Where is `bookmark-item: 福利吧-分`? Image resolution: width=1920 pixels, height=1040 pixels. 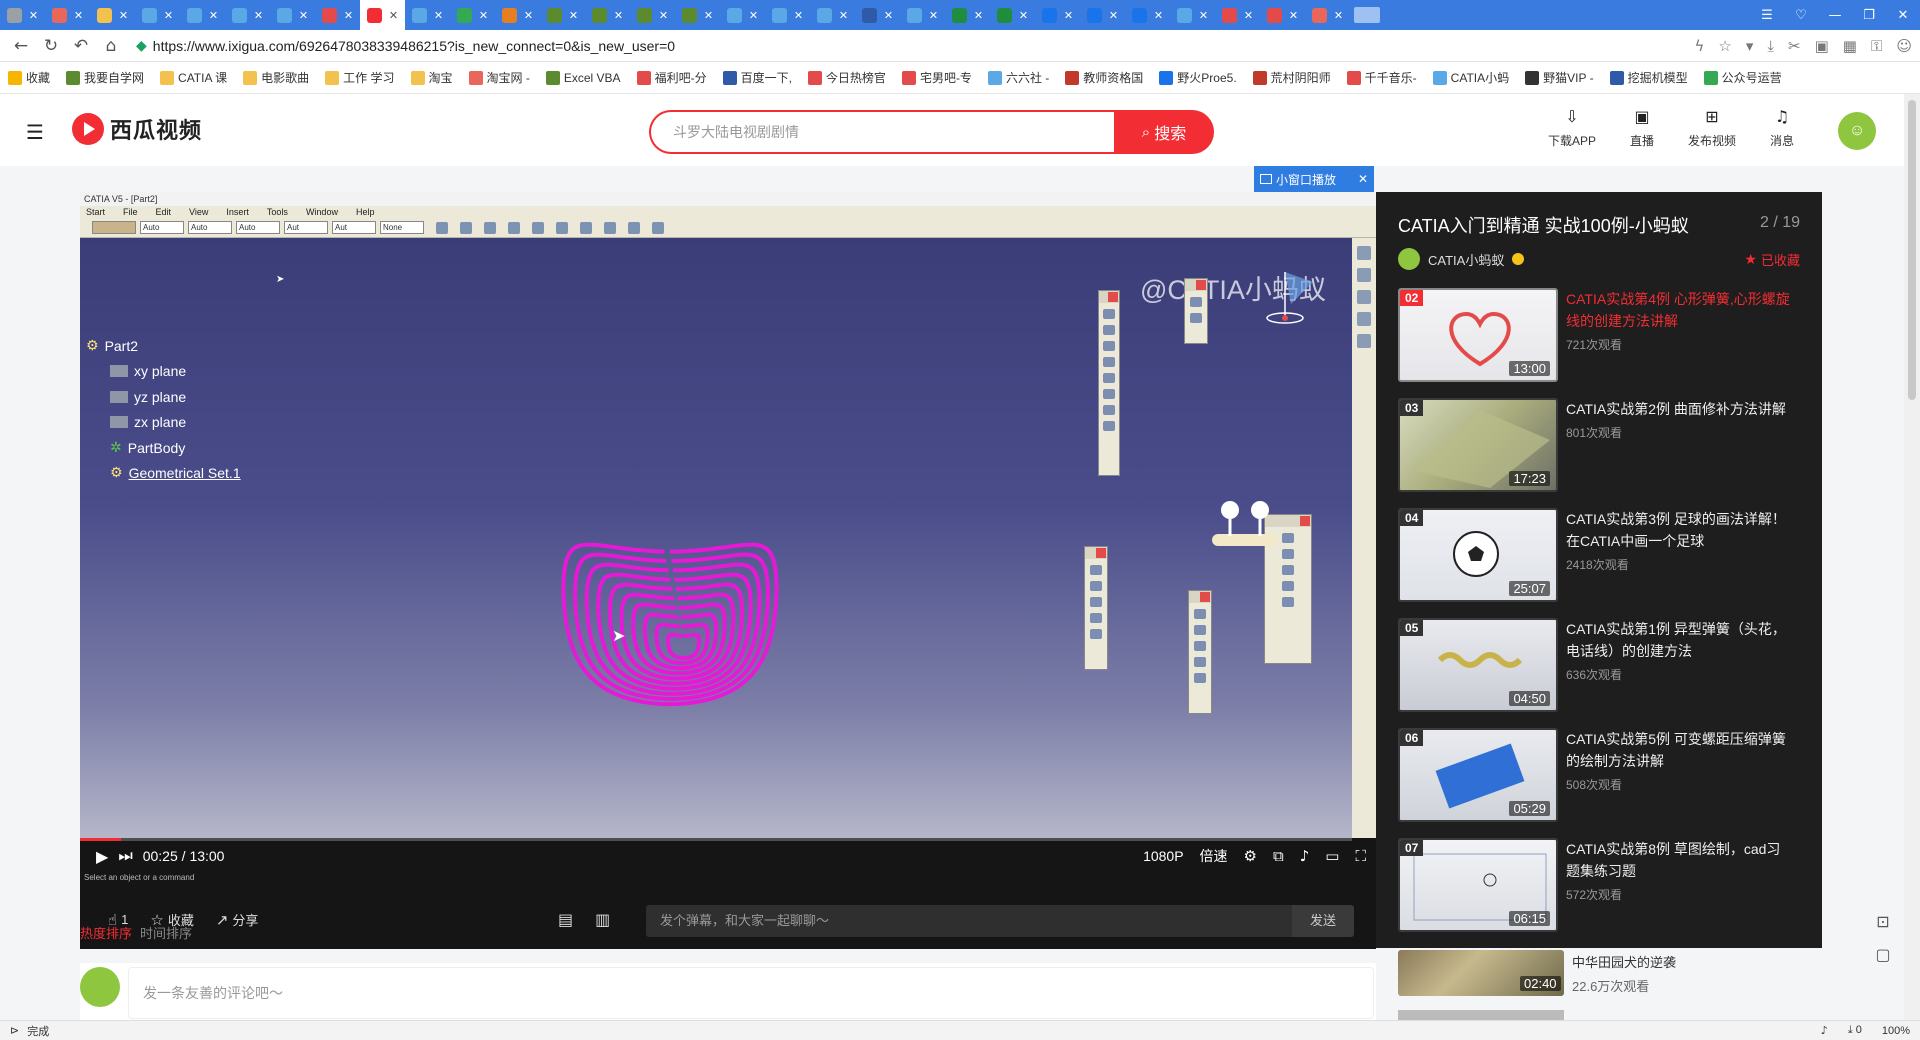 bookmark-item: 福利吧-分 is located at coordinates (671, 77).